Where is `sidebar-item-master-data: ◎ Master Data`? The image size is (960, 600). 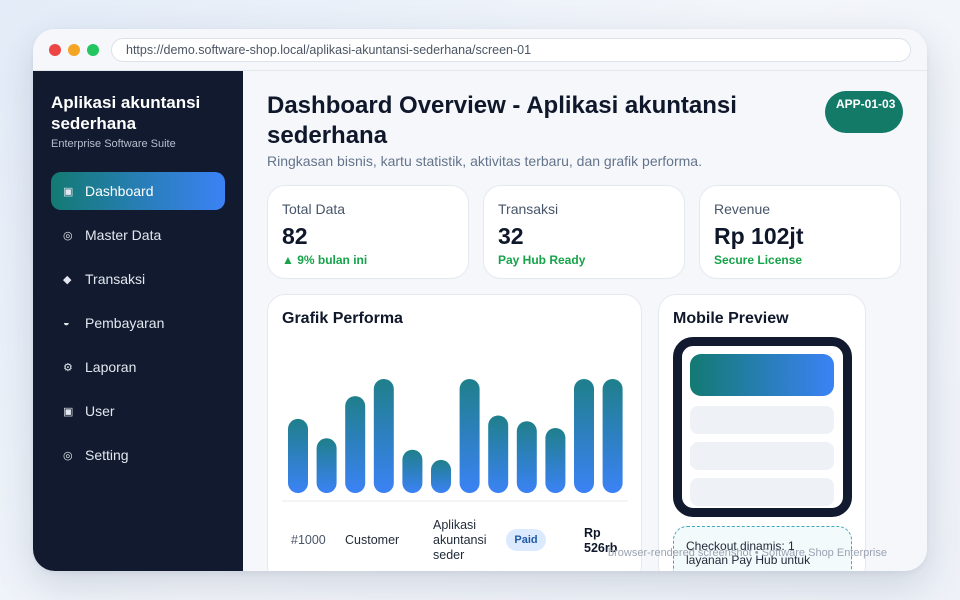
sidebar-item-master-data: ◎ Master Data is located at coordinates (138, 235).